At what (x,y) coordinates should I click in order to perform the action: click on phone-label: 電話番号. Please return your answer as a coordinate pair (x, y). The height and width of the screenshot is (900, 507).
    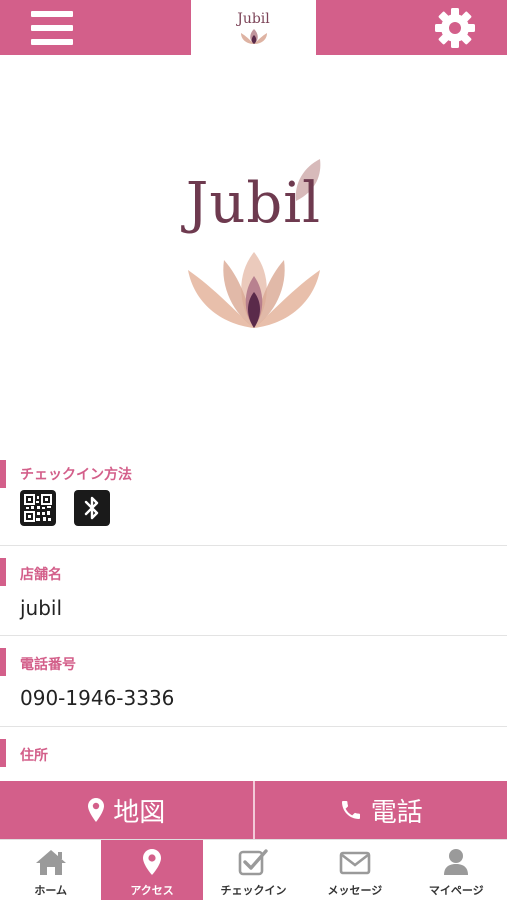
    Looking at the image, I should click on (48, 665).